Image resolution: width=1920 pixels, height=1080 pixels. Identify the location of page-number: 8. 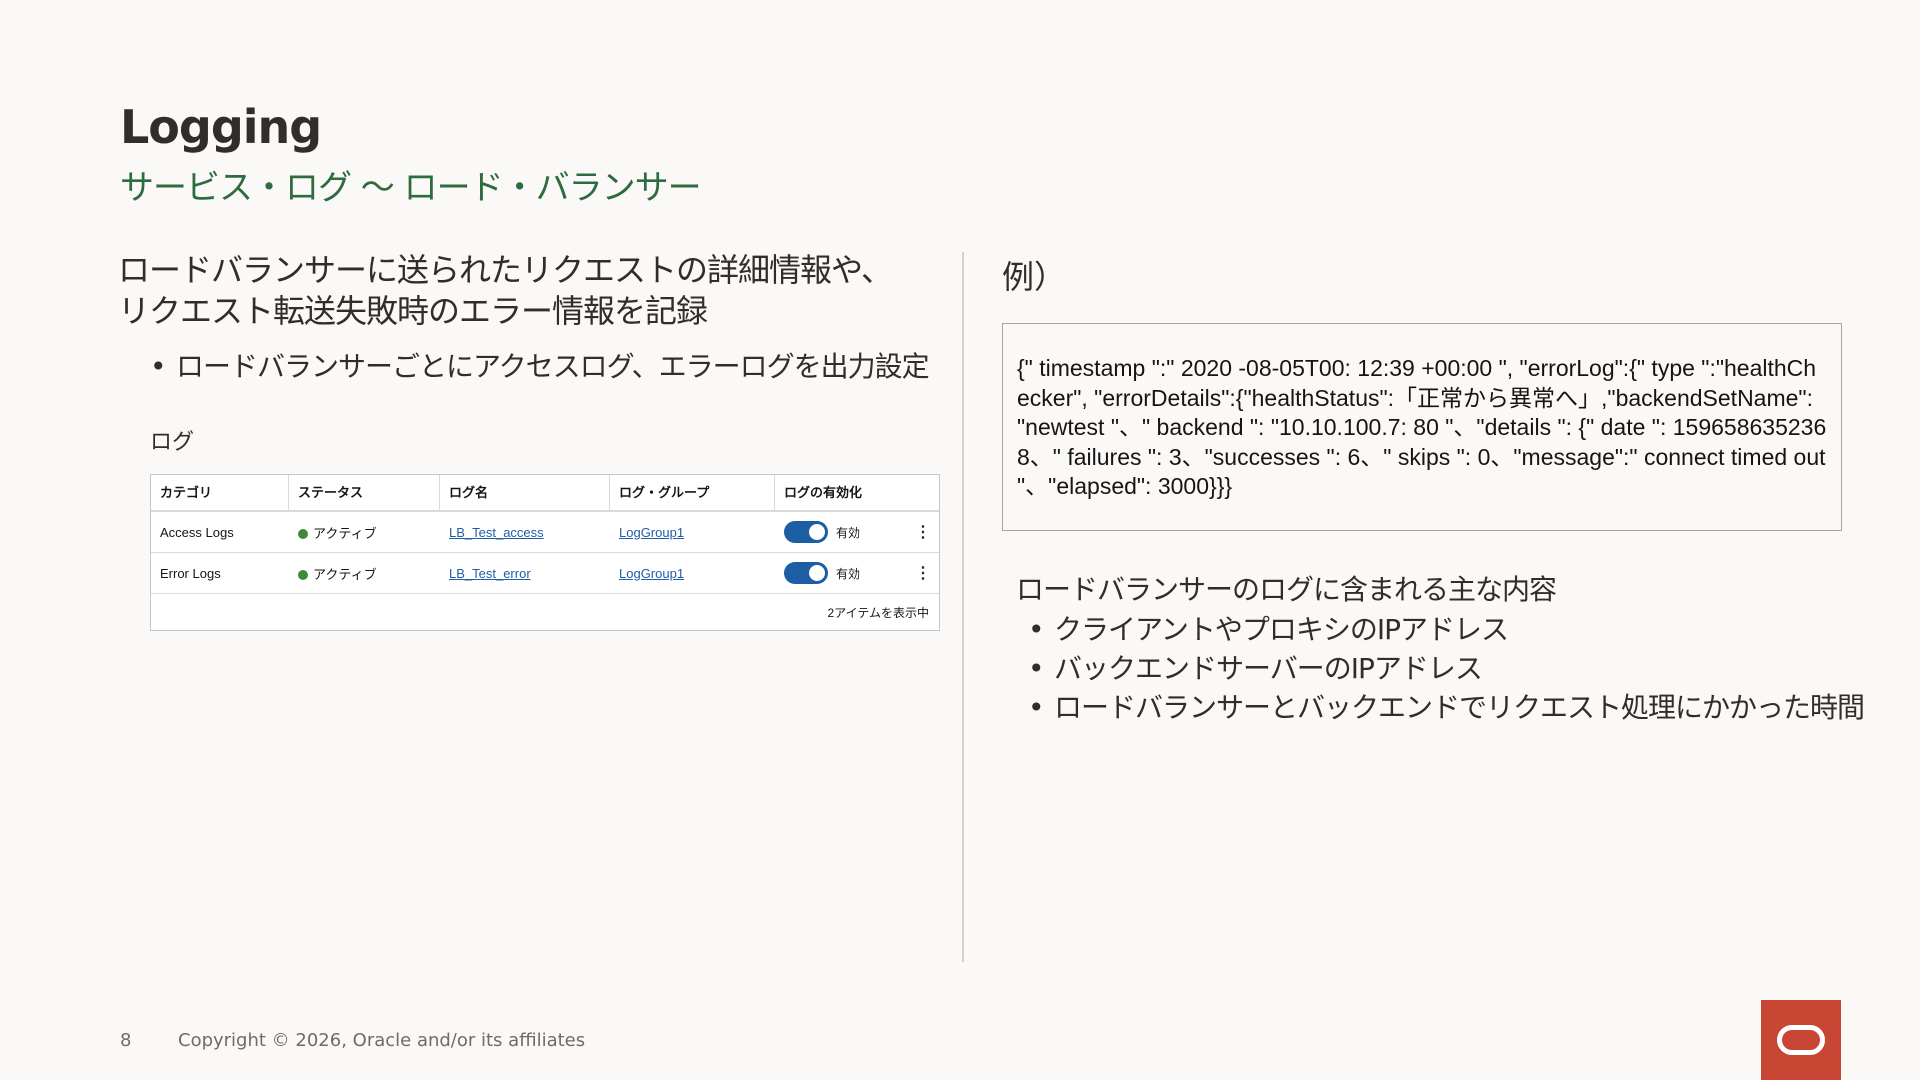
(126, 1040).